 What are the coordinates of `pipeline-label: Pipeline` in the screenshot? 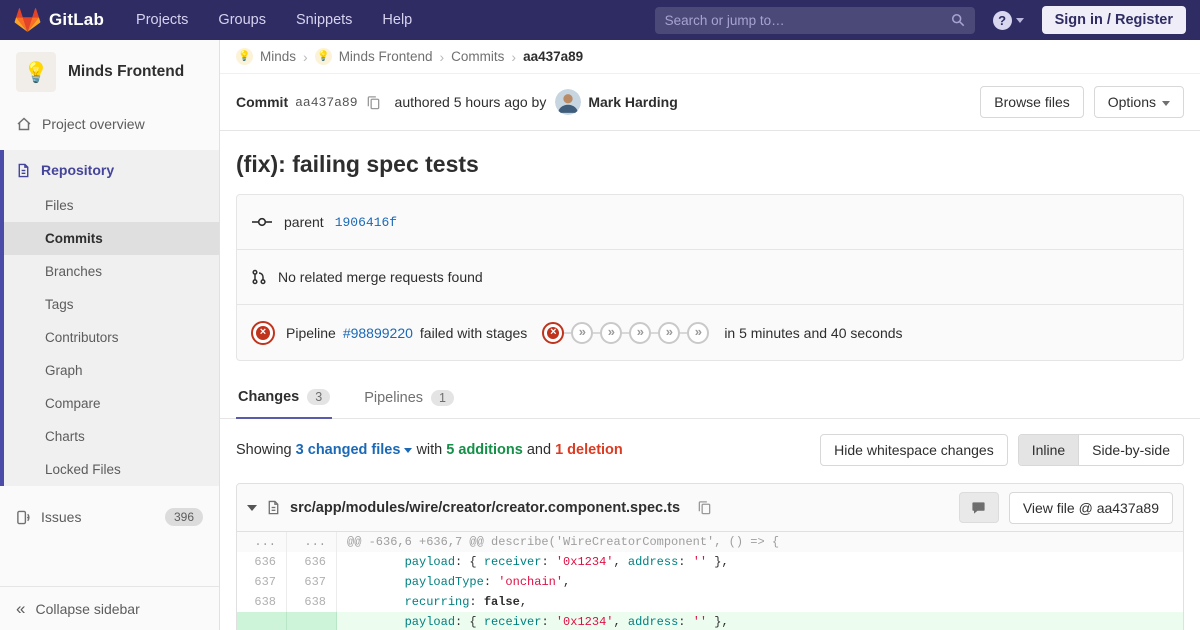 It's located at (311, 332).